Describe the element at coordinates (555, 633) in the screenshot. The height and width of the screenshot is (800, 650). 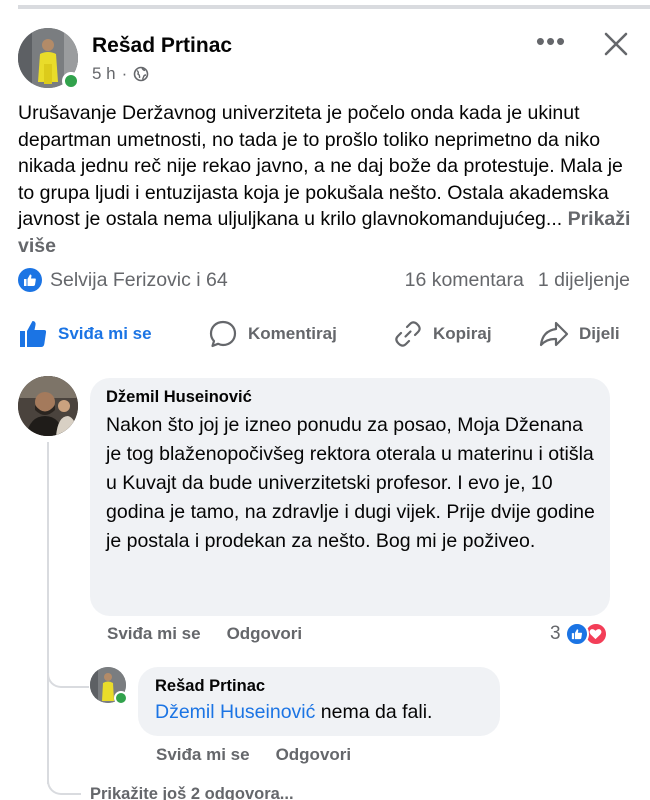
I see `comment-reaction-count: 3` at that location.